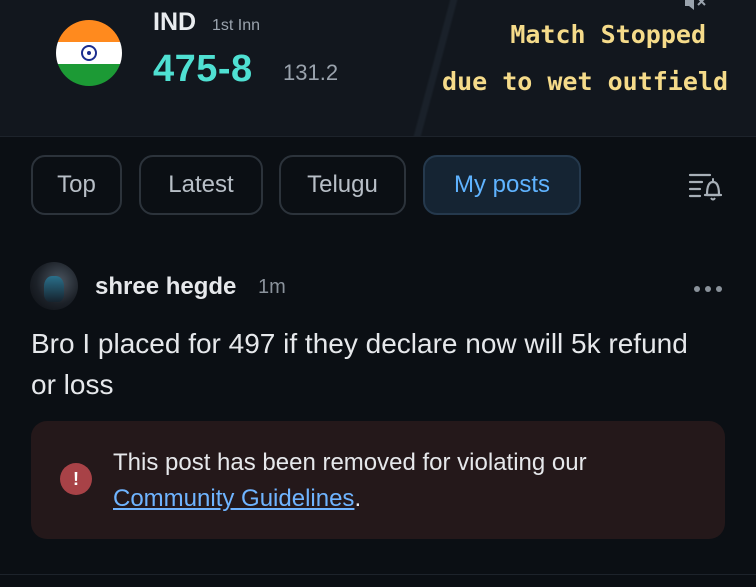  Describe the element at coordinates (89, 53) in the screenshot. I see `india-flag-icon` at that location.